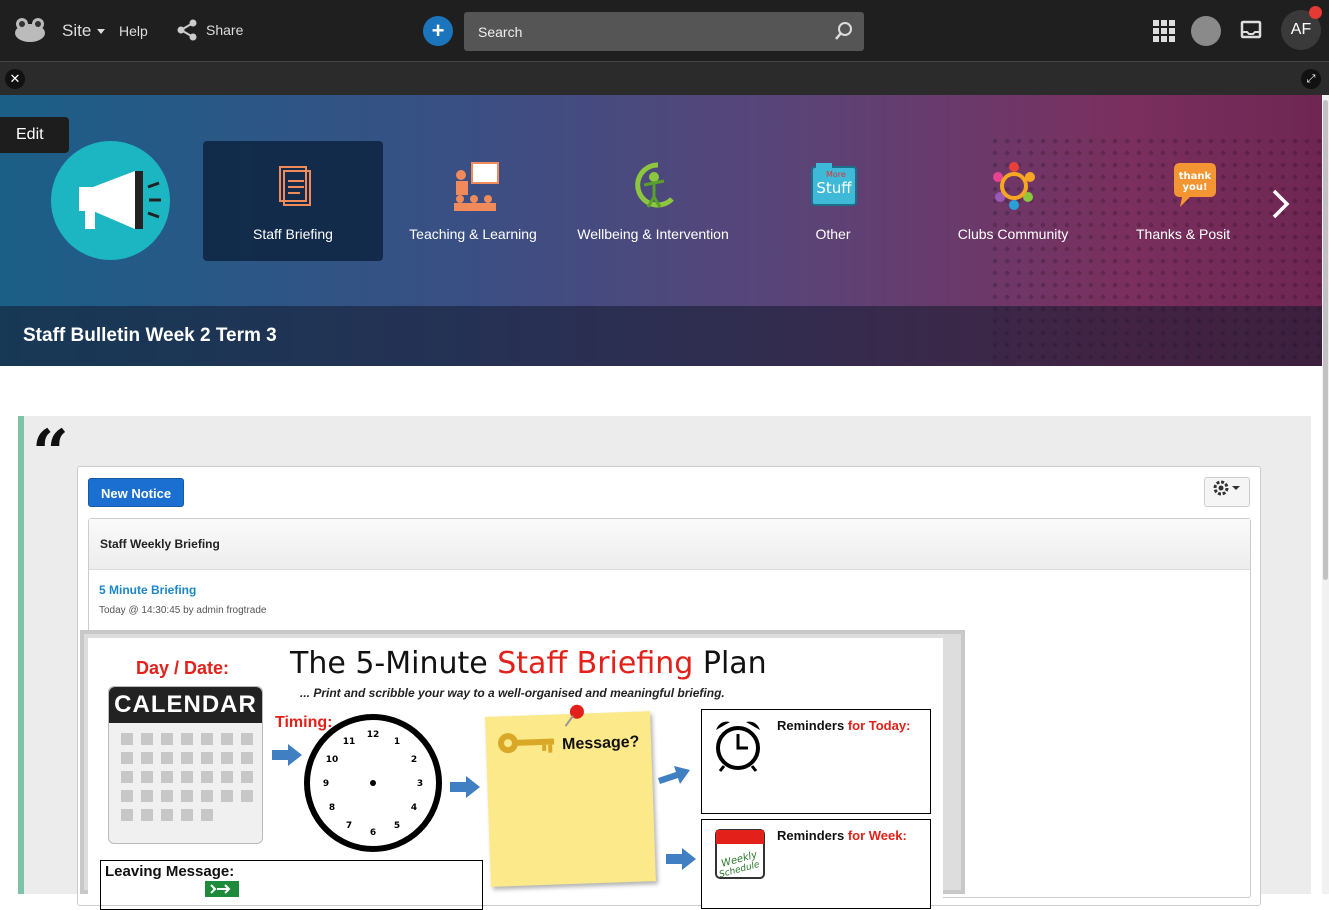  What do you see at coordinates (1014, 186) in the screenshot?
I see `community-circle-icon` at bounding box center [1014, 186].